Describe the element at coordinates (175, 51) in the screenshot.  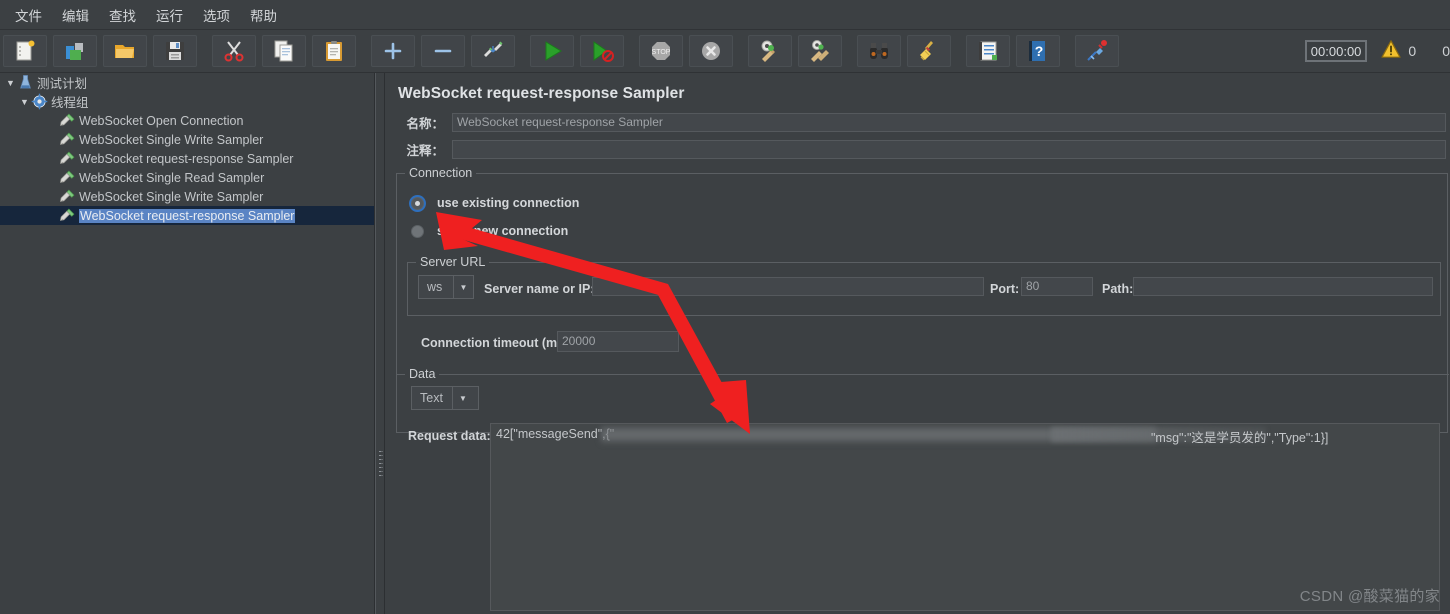
I see `save-button` at that location.